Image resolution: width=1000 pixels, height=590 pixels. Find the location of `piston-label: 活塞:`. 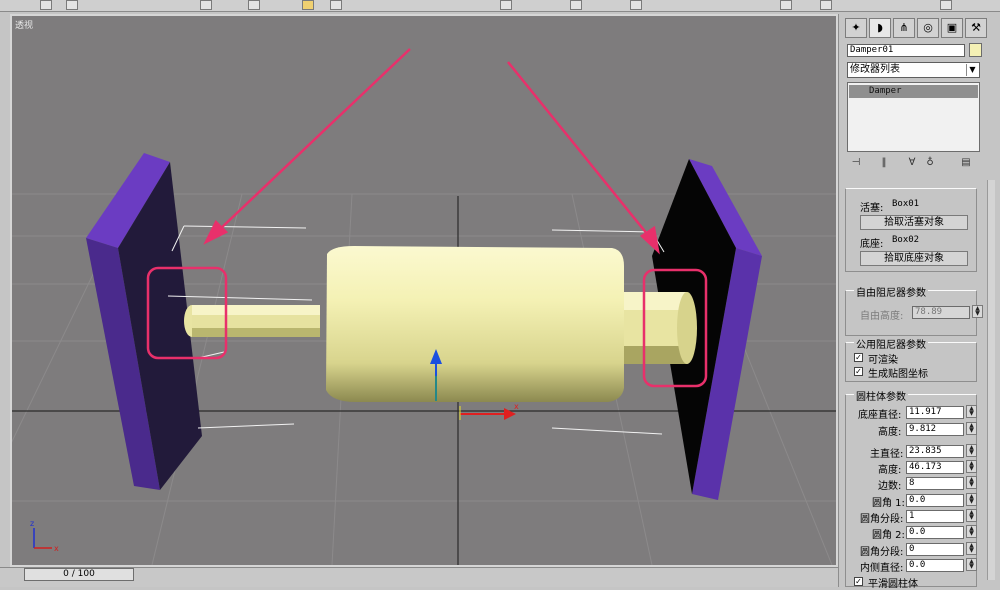

piston-label: 活塞: is located at coordinates (872, 208).